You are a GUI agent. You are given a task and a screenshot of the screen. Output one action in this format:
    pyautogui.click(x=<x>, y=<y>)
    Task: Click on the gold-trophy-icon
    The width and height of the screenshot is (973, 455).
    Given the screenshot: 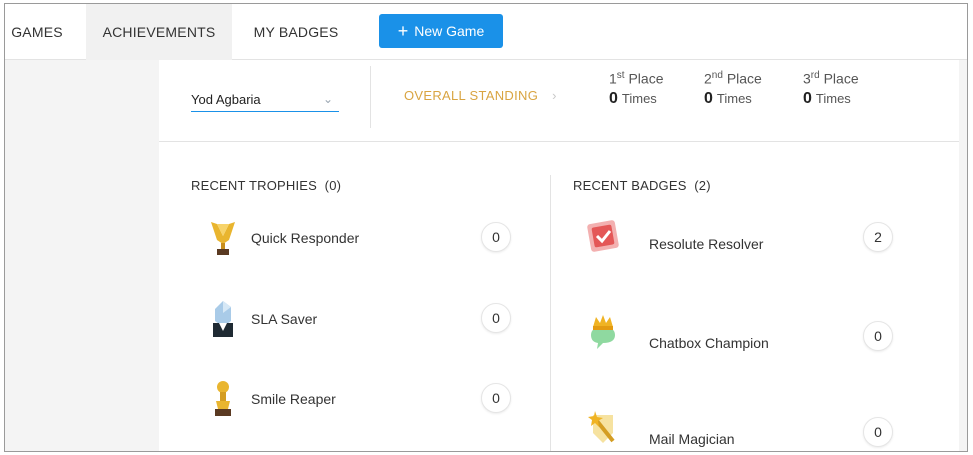 What is the action you would take?
    pyautogui.click(x=223, y=238)
    